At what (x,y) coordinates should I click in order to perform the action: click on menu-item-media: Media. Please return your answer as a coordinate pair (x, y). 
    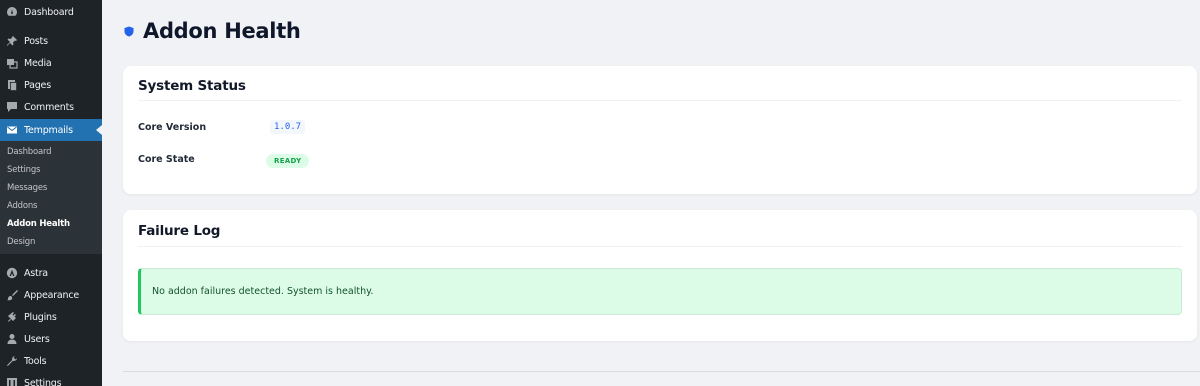
    Looking at the image, I should click on (51, 63).